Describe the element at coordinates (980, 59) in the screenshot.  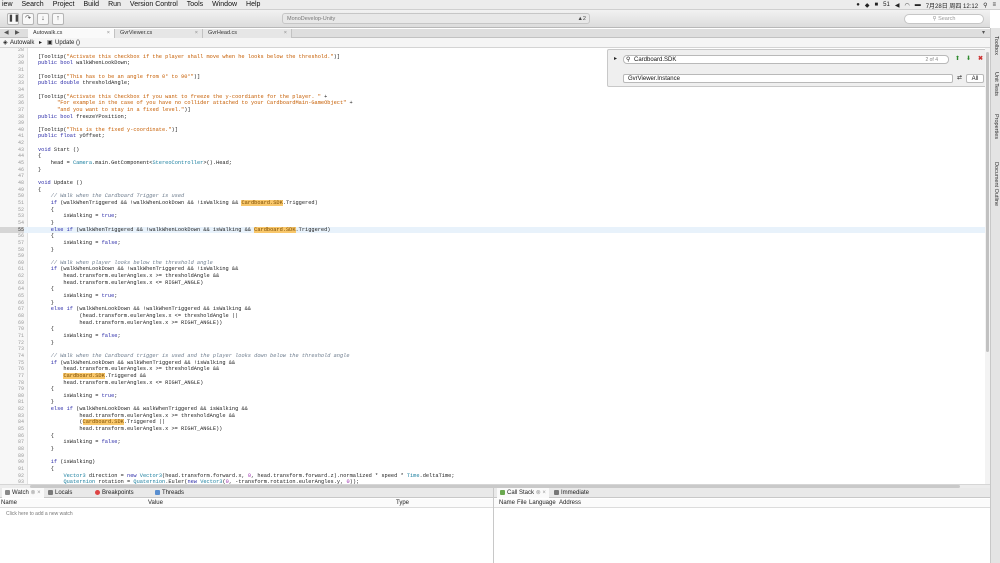
I see `close-find-icon: ✖` at that location.